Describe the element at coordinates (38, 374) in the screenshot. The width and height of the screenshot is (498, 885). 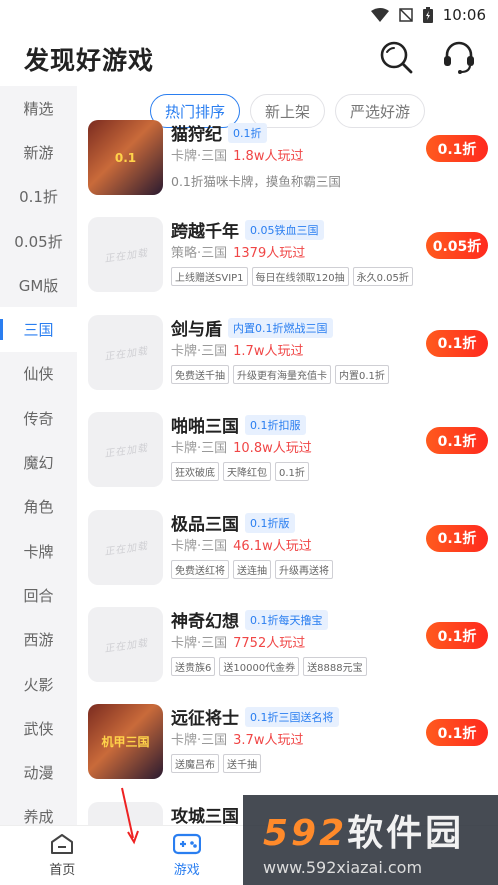
I see `sidebar-item: 仙侠` at that location.